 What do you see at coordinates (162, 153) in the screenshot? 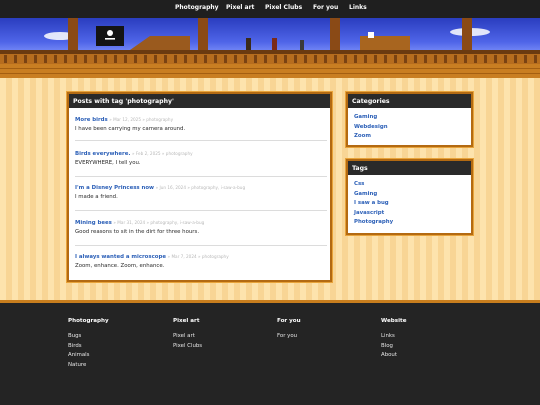
I see `post-meta: » Feb 2, 2025 » photography` at bounding box center [162, 153].